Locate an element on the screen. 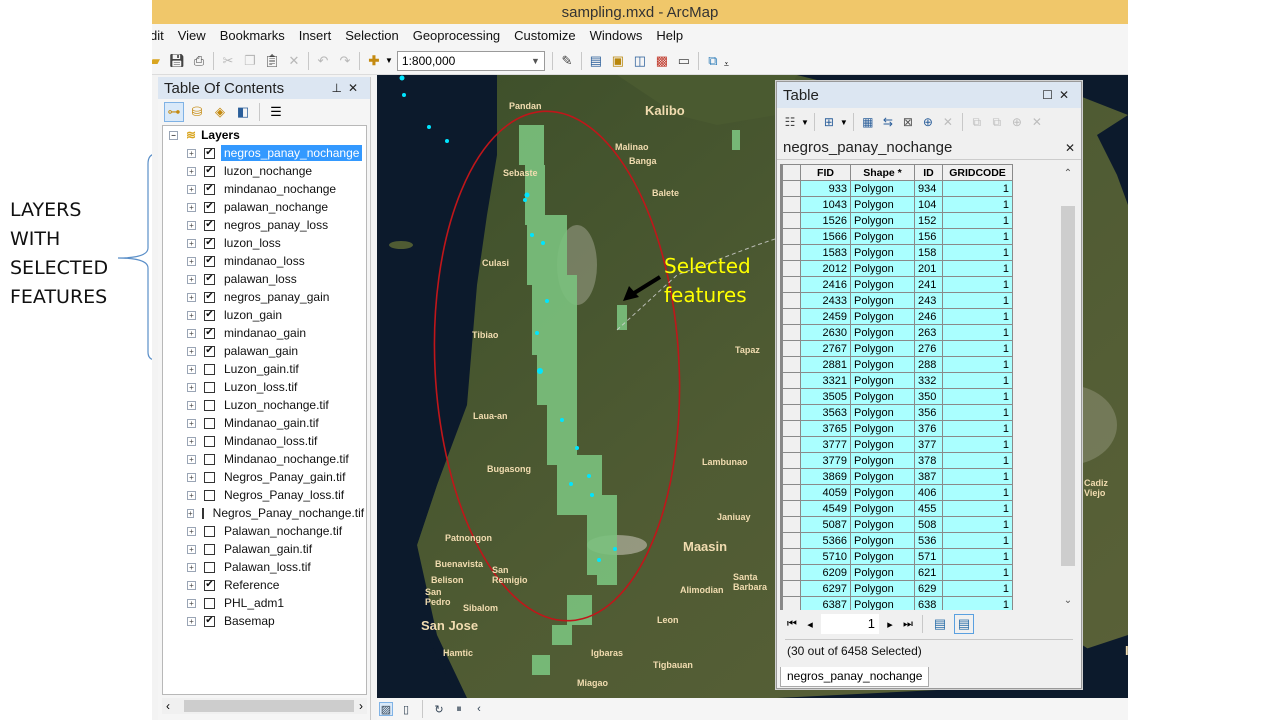 The height and width of the screenshot is (720, 1280). cell-id: 332 is located at coordinates (928, 380).